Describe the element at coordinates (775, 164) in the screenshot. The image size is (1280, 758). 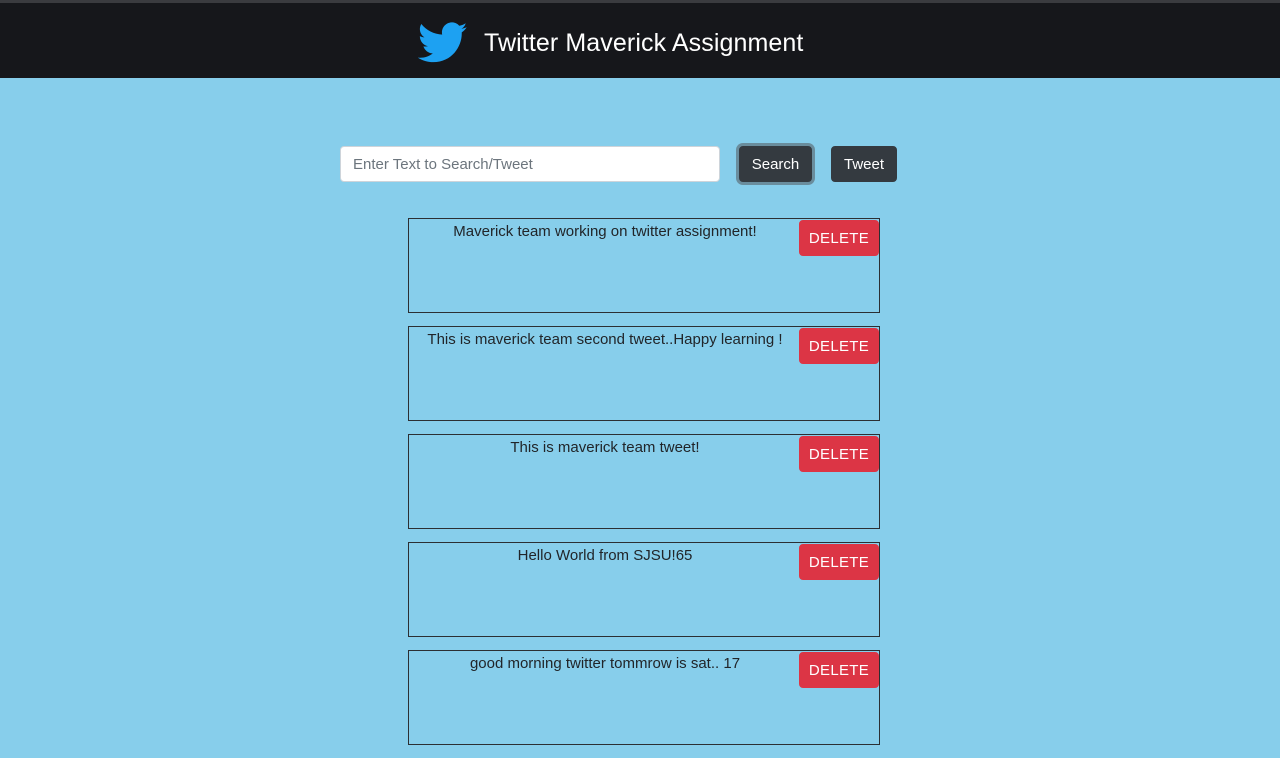
I see `search-button: Search` at that location.